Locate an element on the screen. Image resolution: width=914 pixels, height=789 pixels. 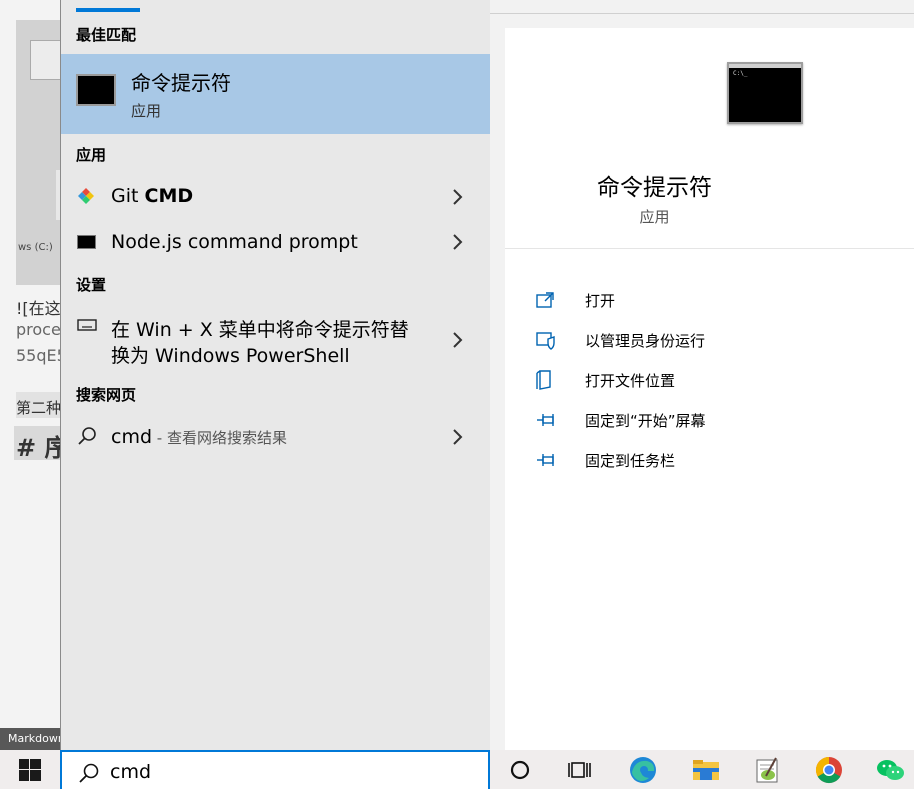
result-node-cmd: Node.js command prompt is located at coordinates (276, 243).